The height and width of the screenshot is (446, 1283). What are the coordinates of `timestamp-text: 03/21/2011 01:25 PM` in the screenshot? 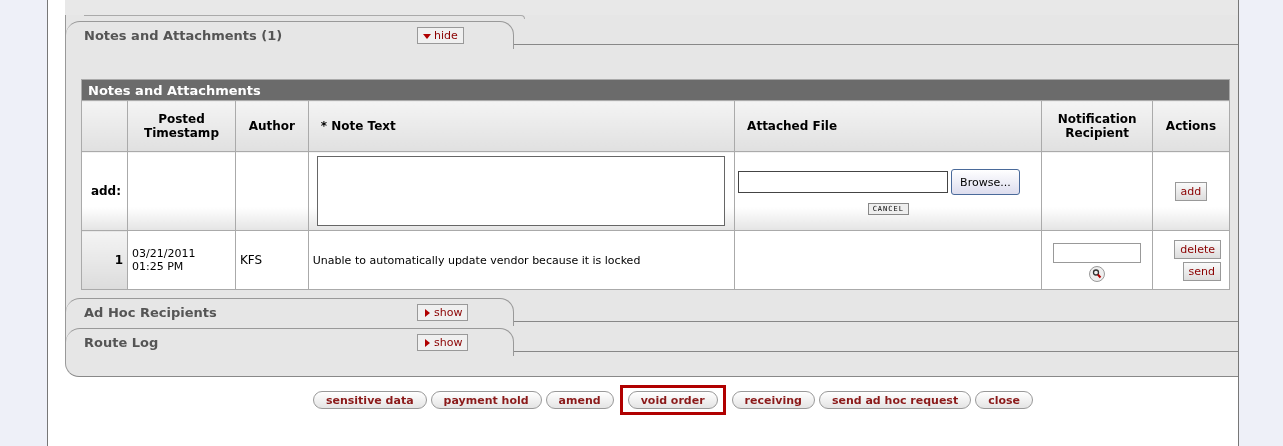 It's located at (164, 260).